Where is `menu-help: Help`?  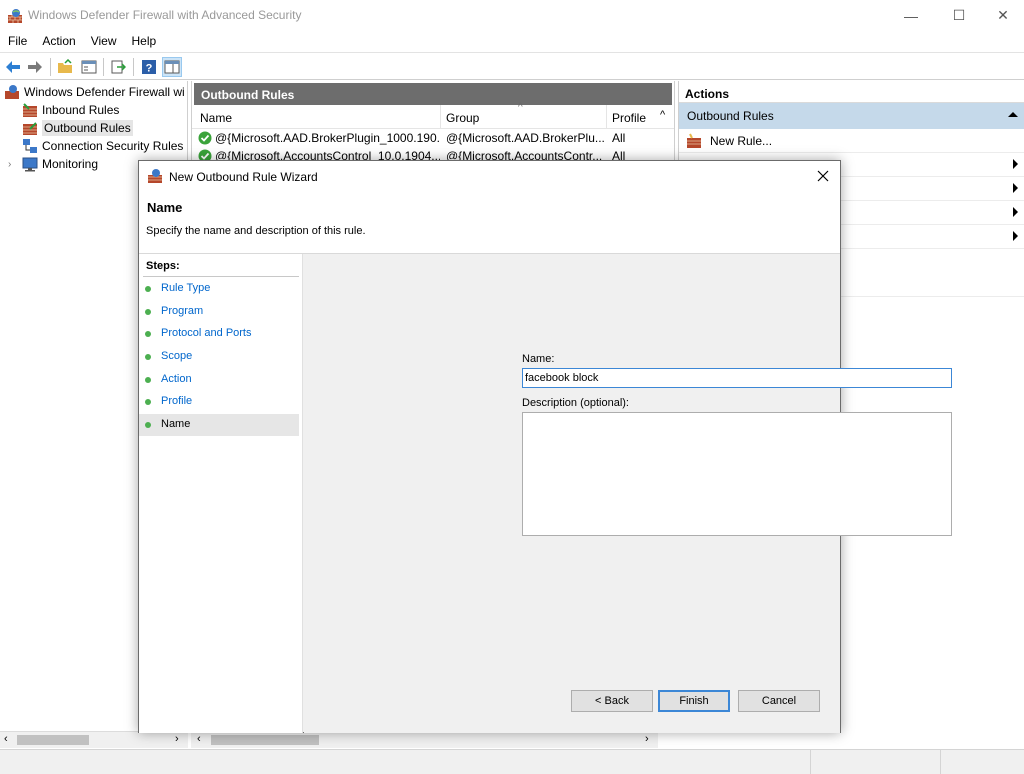
menu-help: Help is located at coordinates (144, 41).